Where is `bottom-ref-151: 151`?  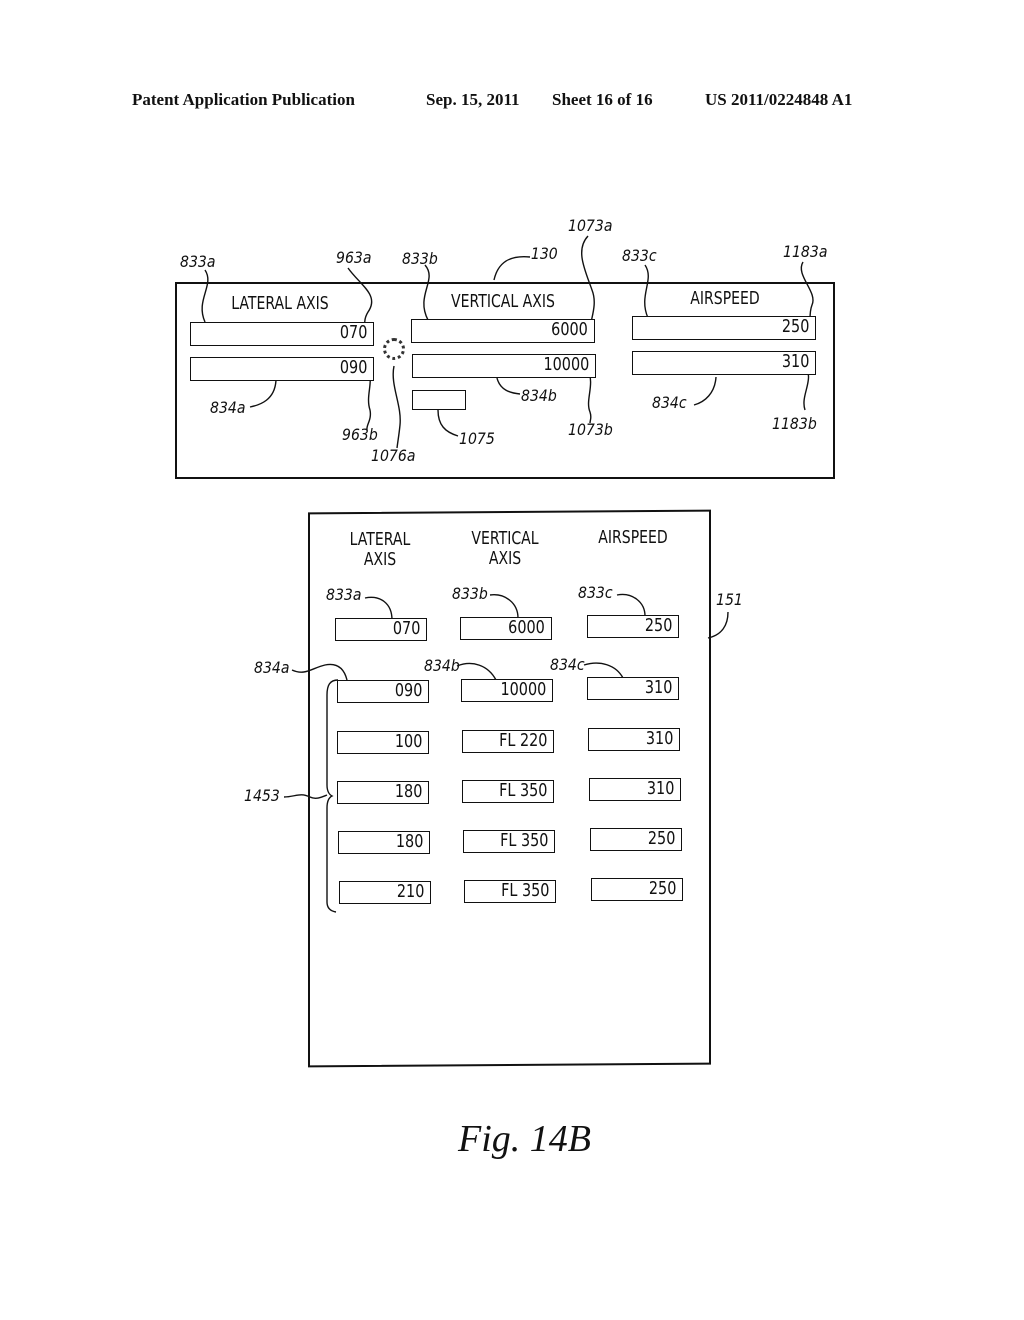
bottom-ref-151: 151 is located at coordinates (729, 599).